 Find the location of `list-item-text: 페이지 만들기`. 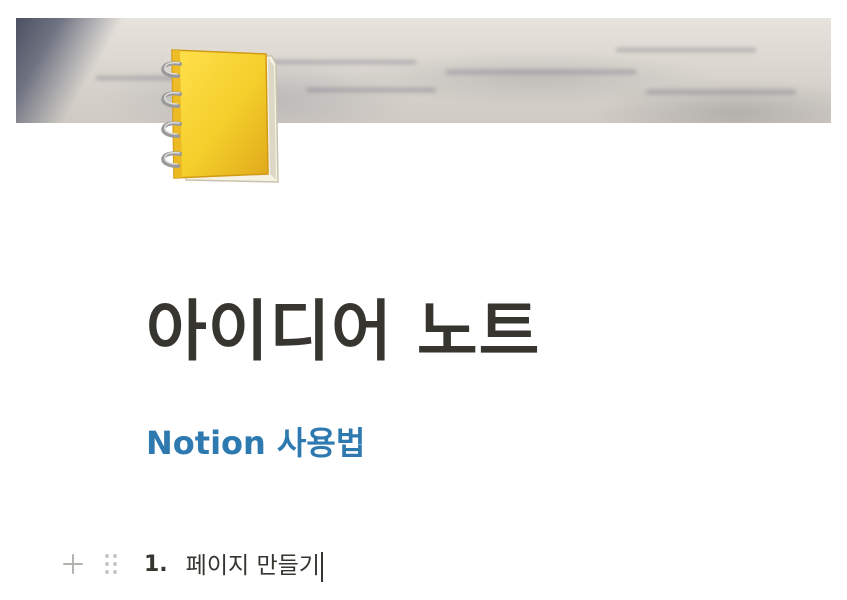

list-item-text: 페이지 만들기 is located at coordinates (252, 566).